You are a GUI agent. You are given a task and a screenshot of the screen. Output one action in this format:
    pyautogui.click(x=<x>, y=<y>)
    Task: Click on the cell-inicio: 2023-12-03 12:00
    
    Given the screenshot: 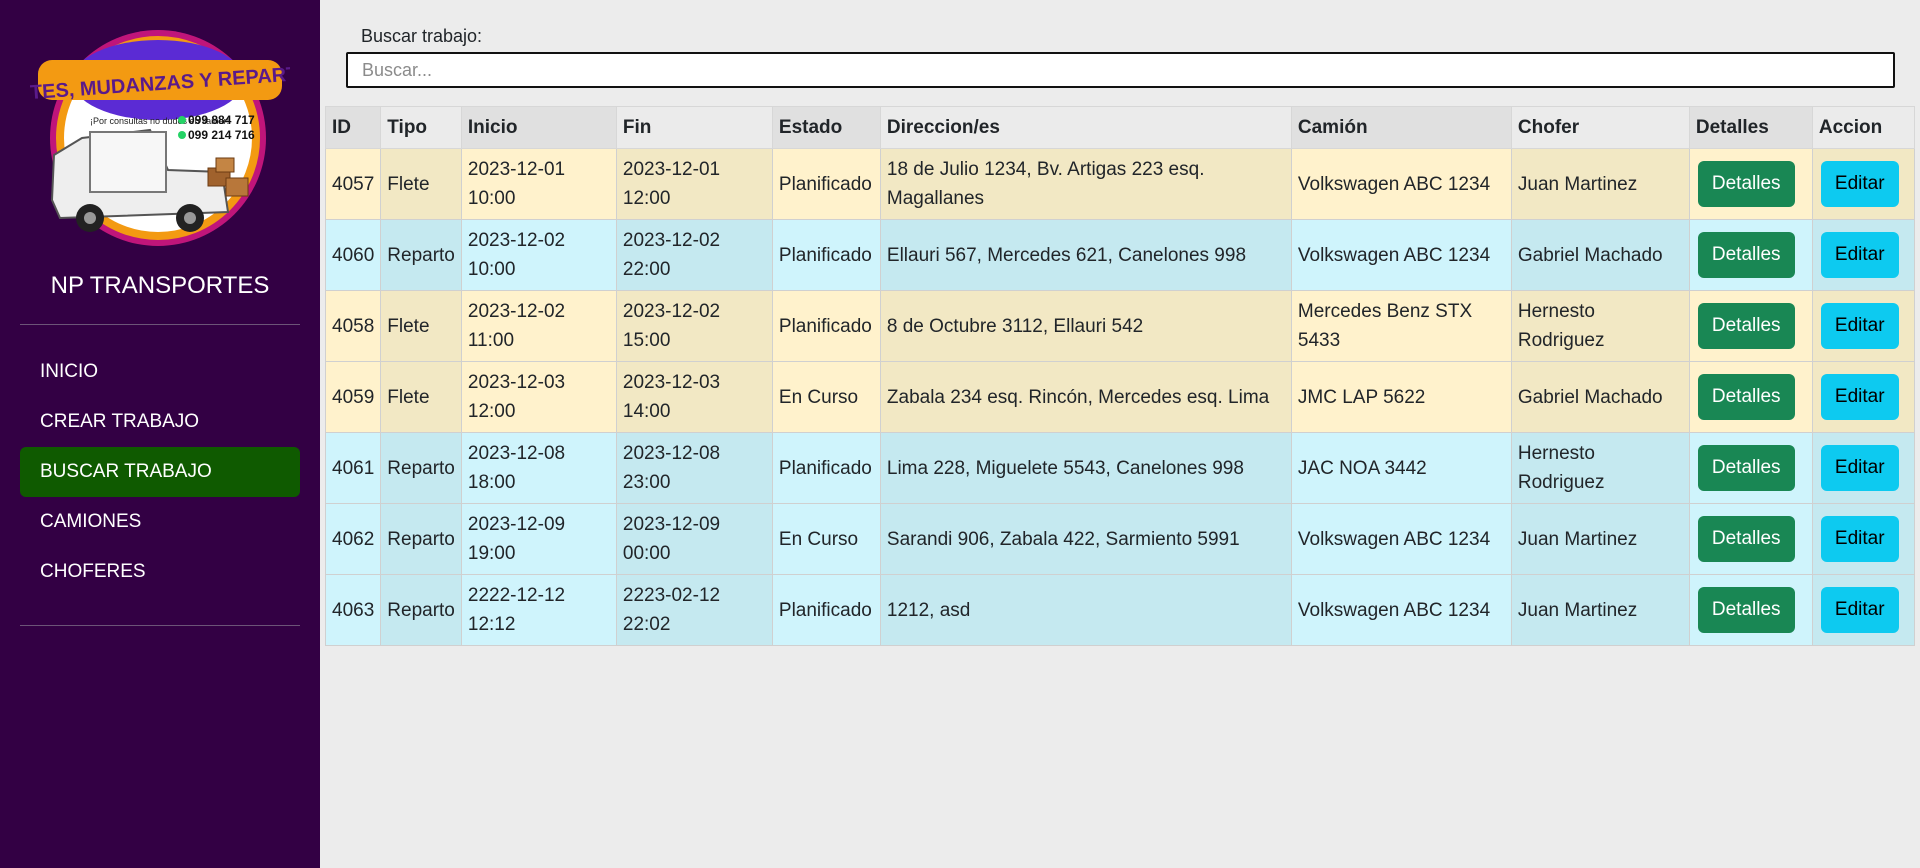 What is the action you would take?
    pyautogui.click(x=538, y=397)
    